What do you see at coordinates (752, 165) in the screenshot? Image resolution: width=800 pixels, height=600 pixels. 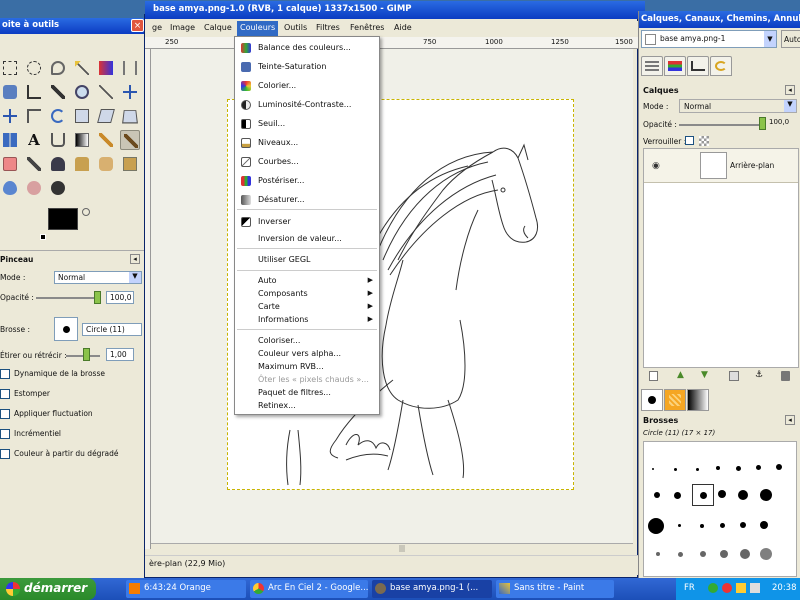 I see `layer-name: Arrière-plan` at bounding box center [752, 165].